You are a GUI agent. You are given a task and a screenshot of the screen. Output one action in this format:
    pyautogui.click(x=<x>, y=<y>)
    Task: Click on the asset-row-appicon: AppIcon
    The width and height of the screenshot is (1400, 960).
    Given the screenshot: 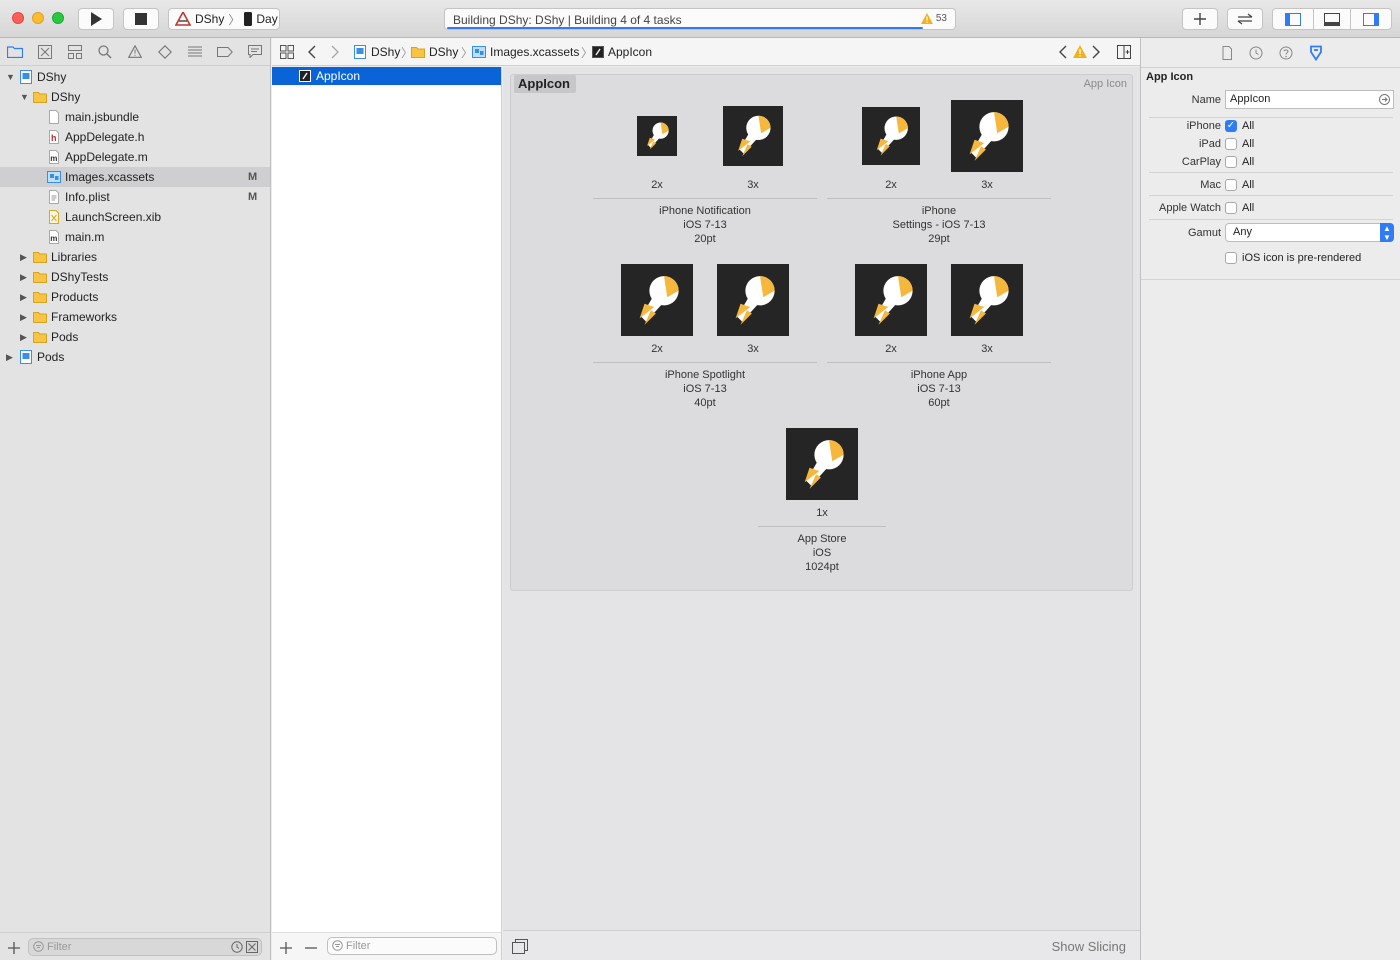 What is the action you would take?
    pyautogui.click(x=386, y=76)
    